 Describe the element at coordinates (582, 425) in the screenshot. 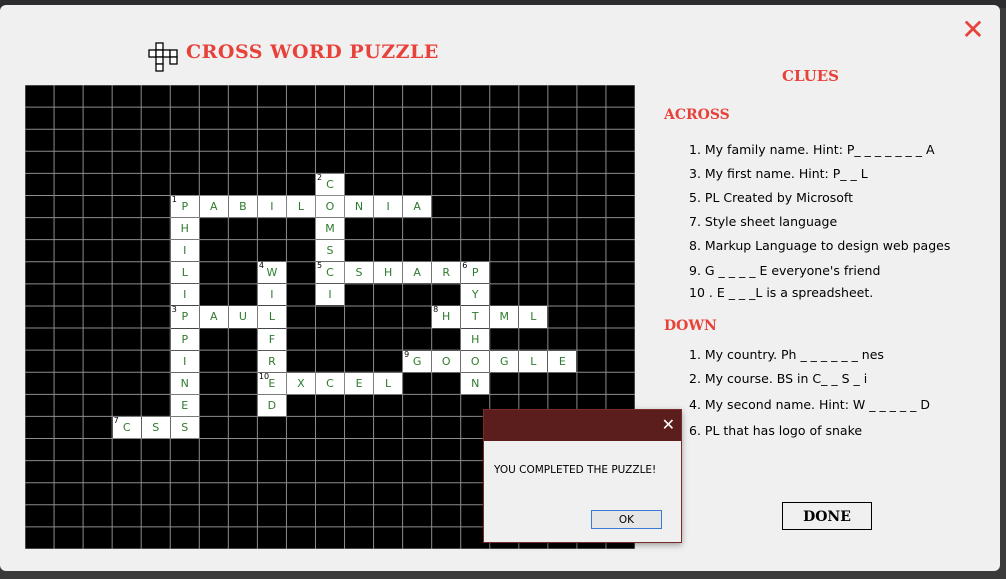

I see `dialog-titlebar: ✕` at that location.